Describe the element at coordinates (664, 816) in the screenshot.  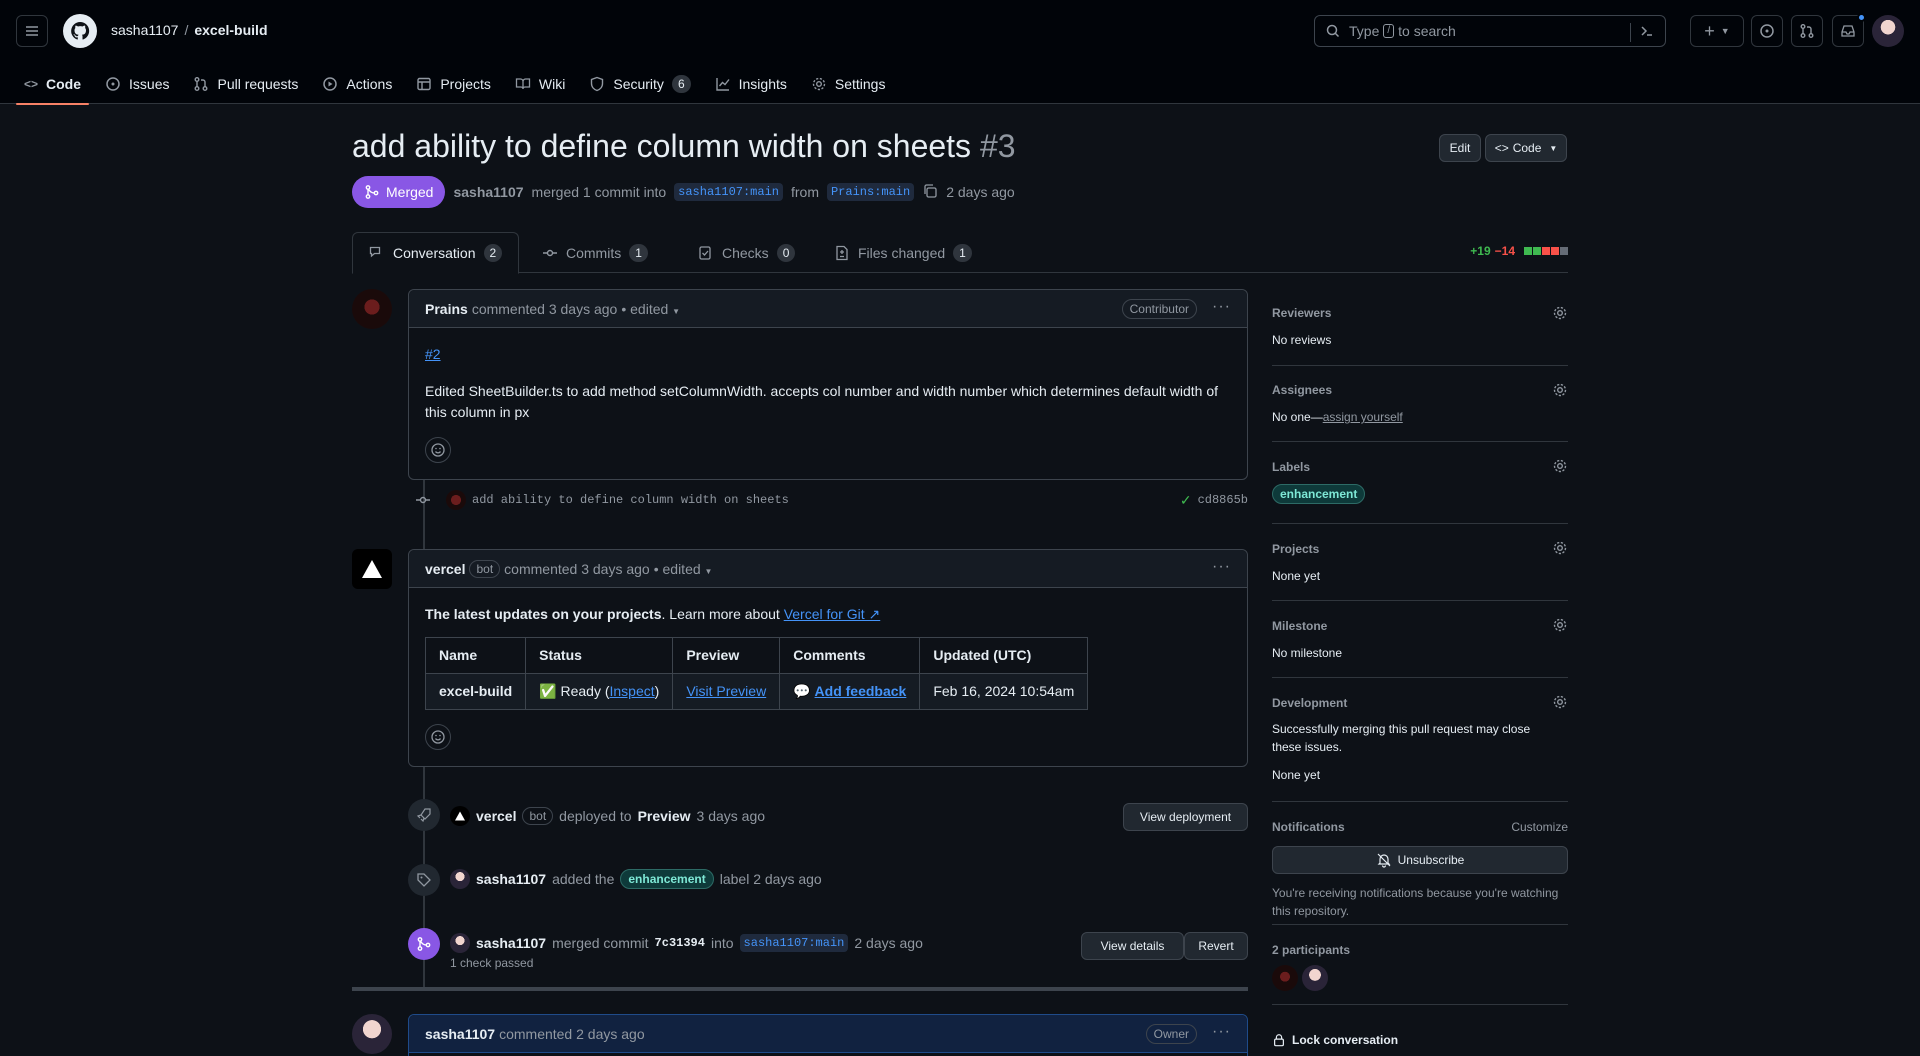
I see `environment-link: Preview` at that location.